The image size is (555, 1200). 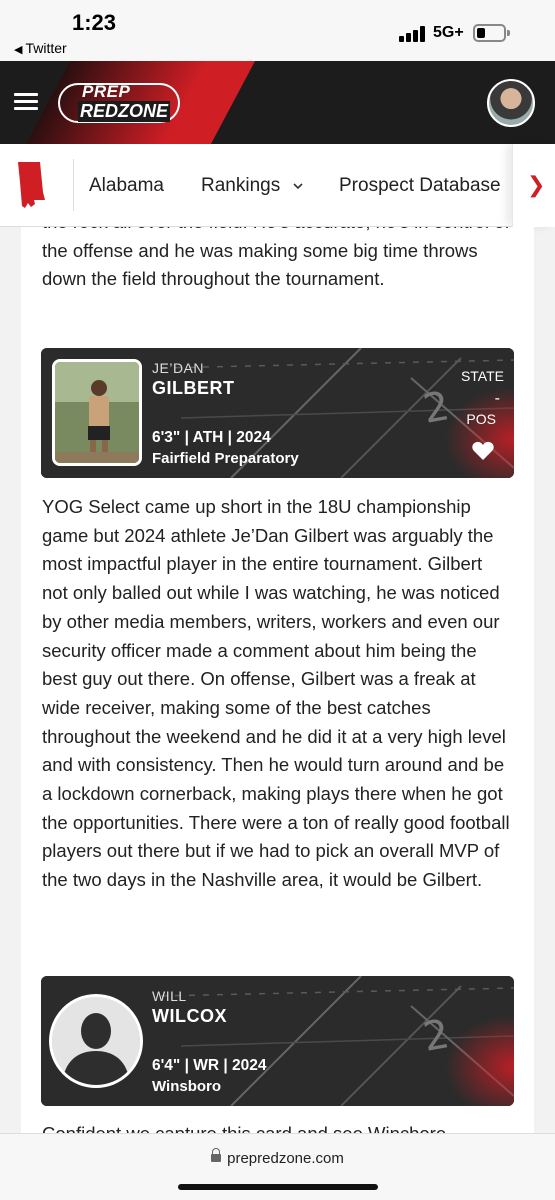 I want to click on network-type: 5G+, so click(x=448, y=32).